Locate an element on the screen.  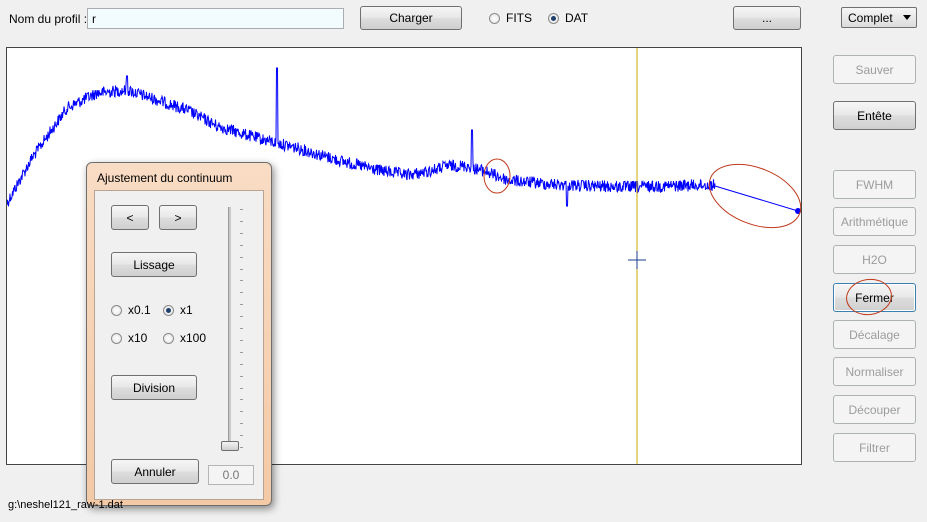
scale-radio-x10: x10 is located at coordinates (129, 338).